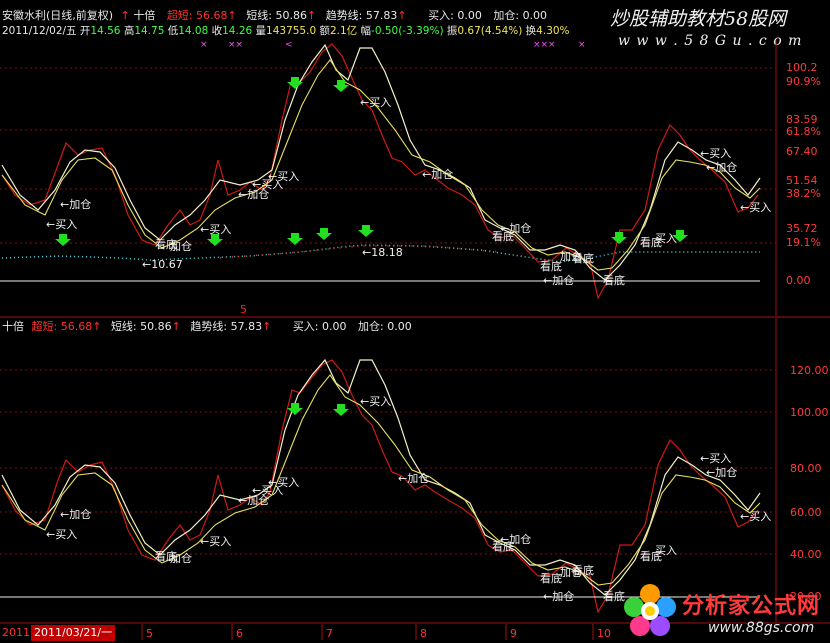 This screenshot has height=643, width=830. Describe the element at coordinates (423, 633) in the screenshot. I see `month-tick: 8` at that location.